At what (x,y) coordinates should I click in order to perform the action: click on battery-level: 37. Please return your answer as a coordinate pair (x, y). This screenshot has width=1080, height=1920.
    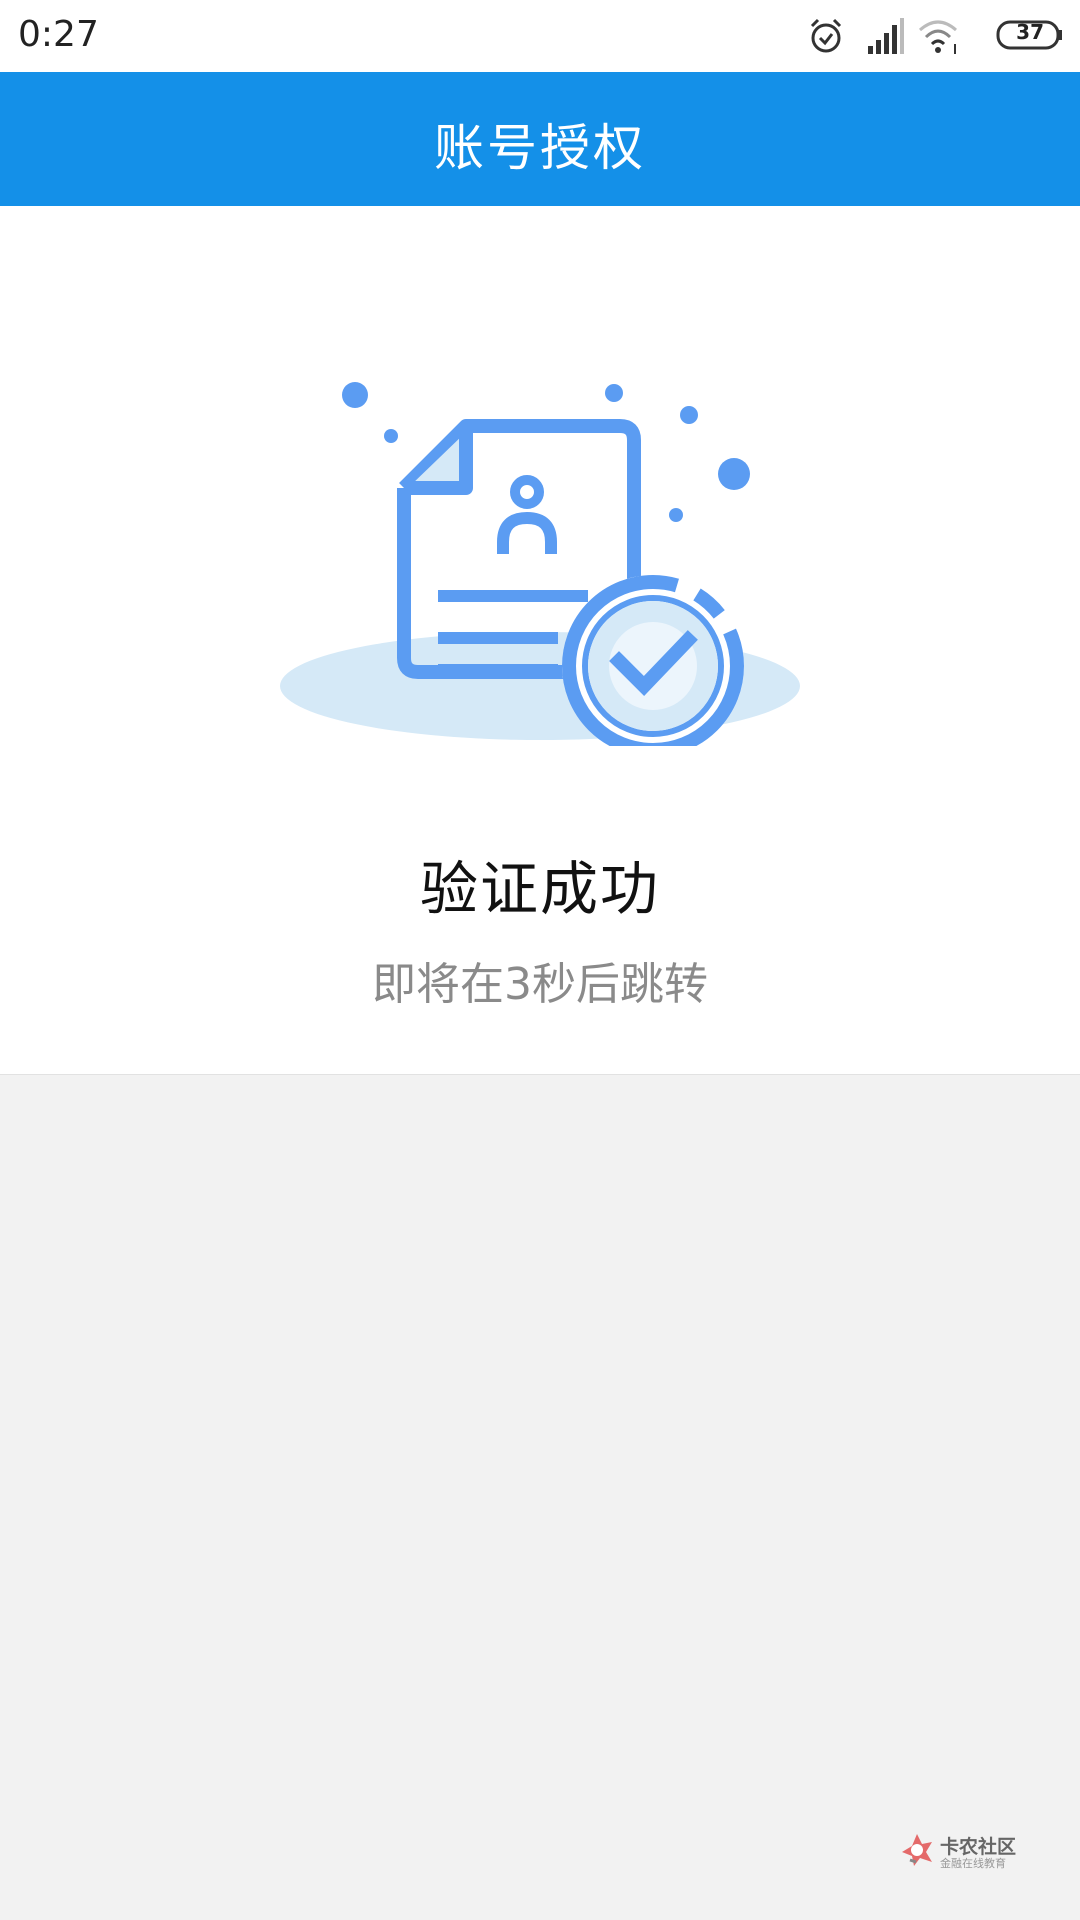
    Looking at the image, I should click on (1030, 32).